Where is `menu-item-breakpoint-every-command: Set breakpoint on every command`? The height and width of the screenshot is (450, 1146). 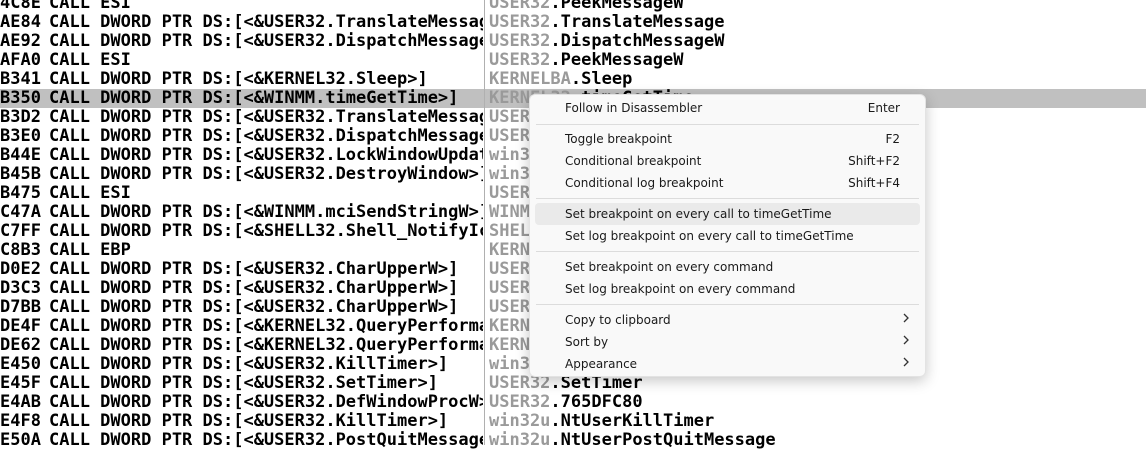
menu-item-breakpoint-every-command: Set breakpoint on every command is located at coordinates (727, 267).